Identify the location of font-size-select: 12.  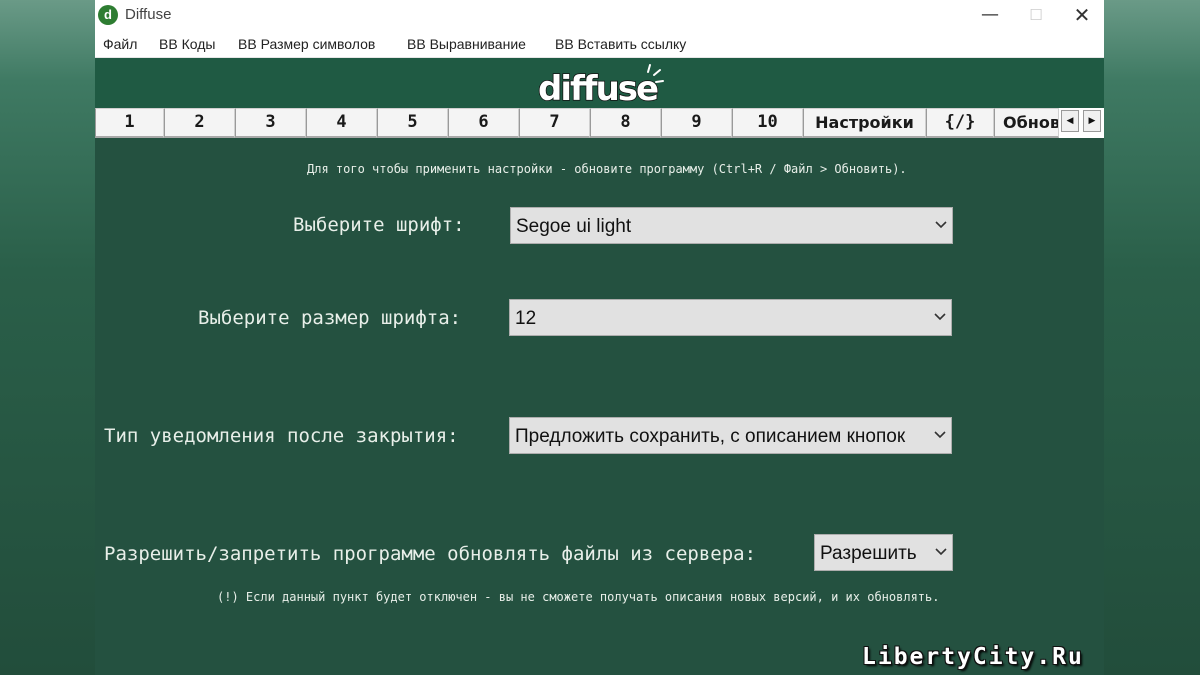
(730, 317).